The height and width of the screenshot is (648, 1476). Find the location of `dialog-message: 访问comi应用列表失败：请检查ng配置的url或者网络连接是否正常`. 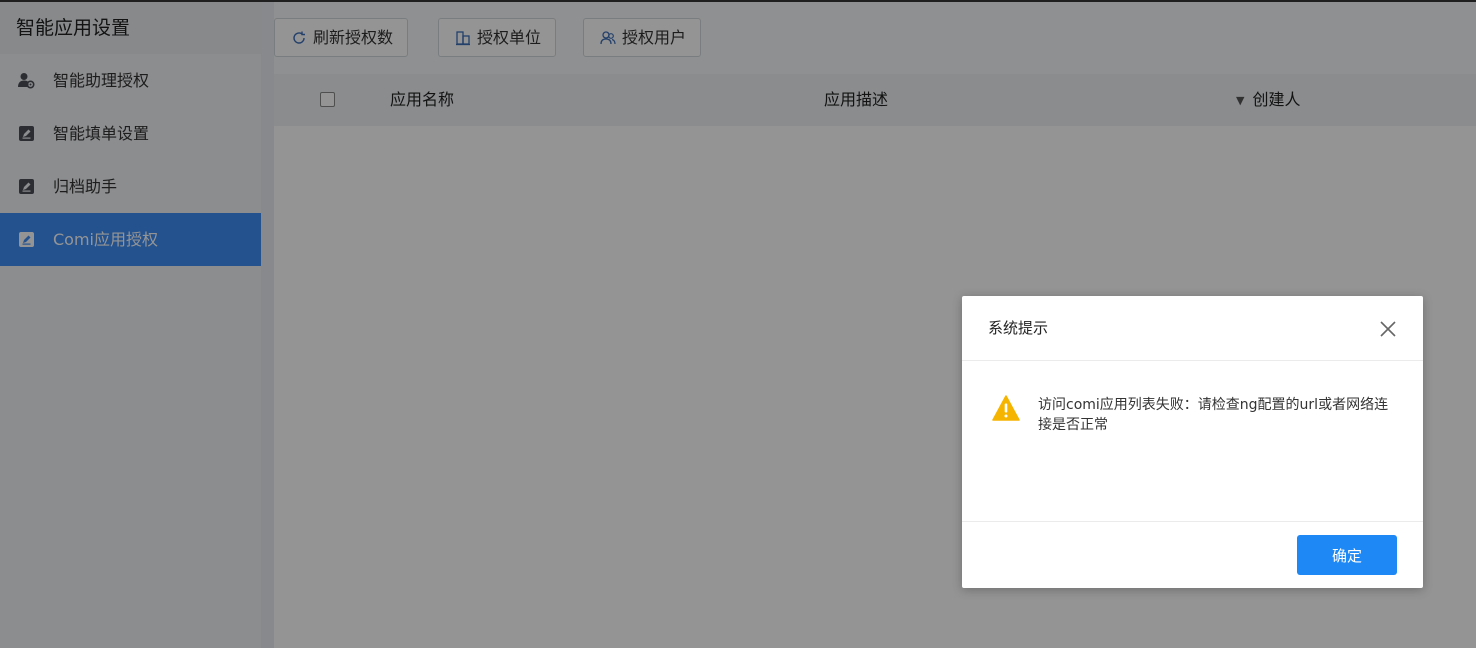

dialog-message: 访问comi应用列表失败：请检查ng配置的url或者网络连接是否正常 is located at coordinates (1213, 415).